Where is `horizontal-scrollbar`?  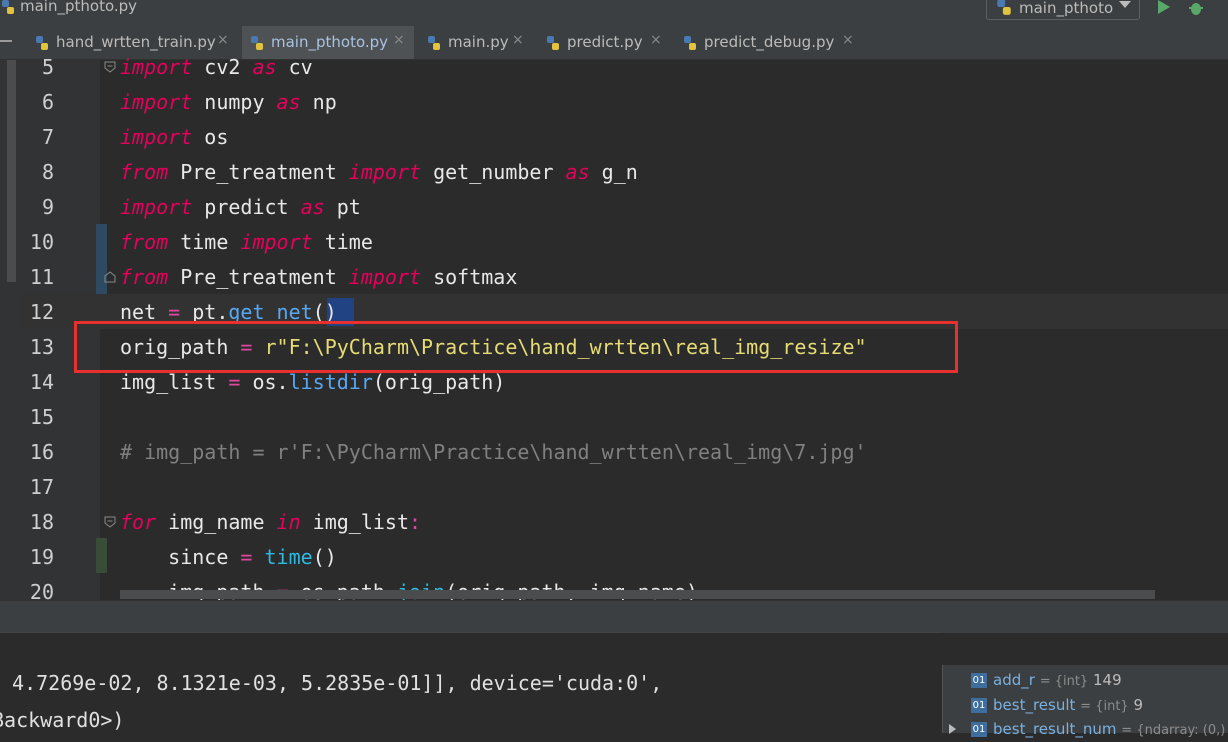
horizontal-scrollbar is located at coordinates (637, 594).